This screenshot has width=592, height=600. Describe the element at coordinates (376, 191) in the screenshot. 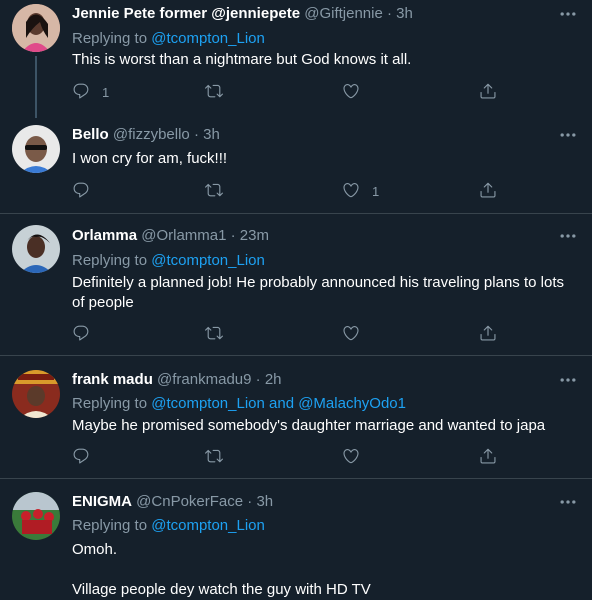

I see `like-count: 1` at that location.